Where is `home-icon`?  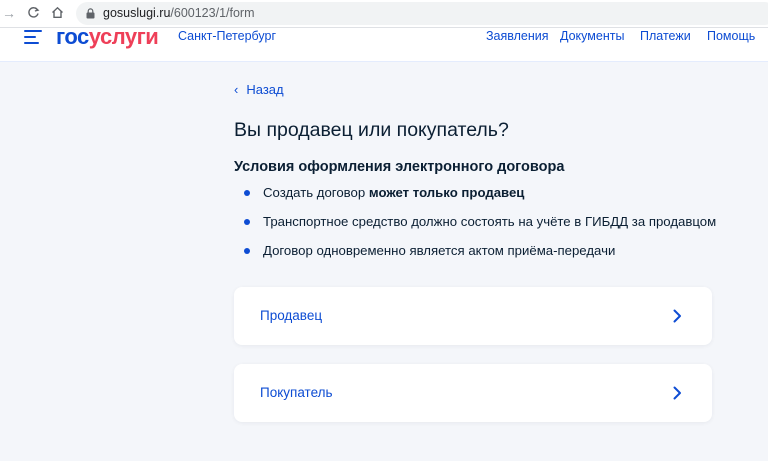
home-icon is located at coordinates (57, 13).